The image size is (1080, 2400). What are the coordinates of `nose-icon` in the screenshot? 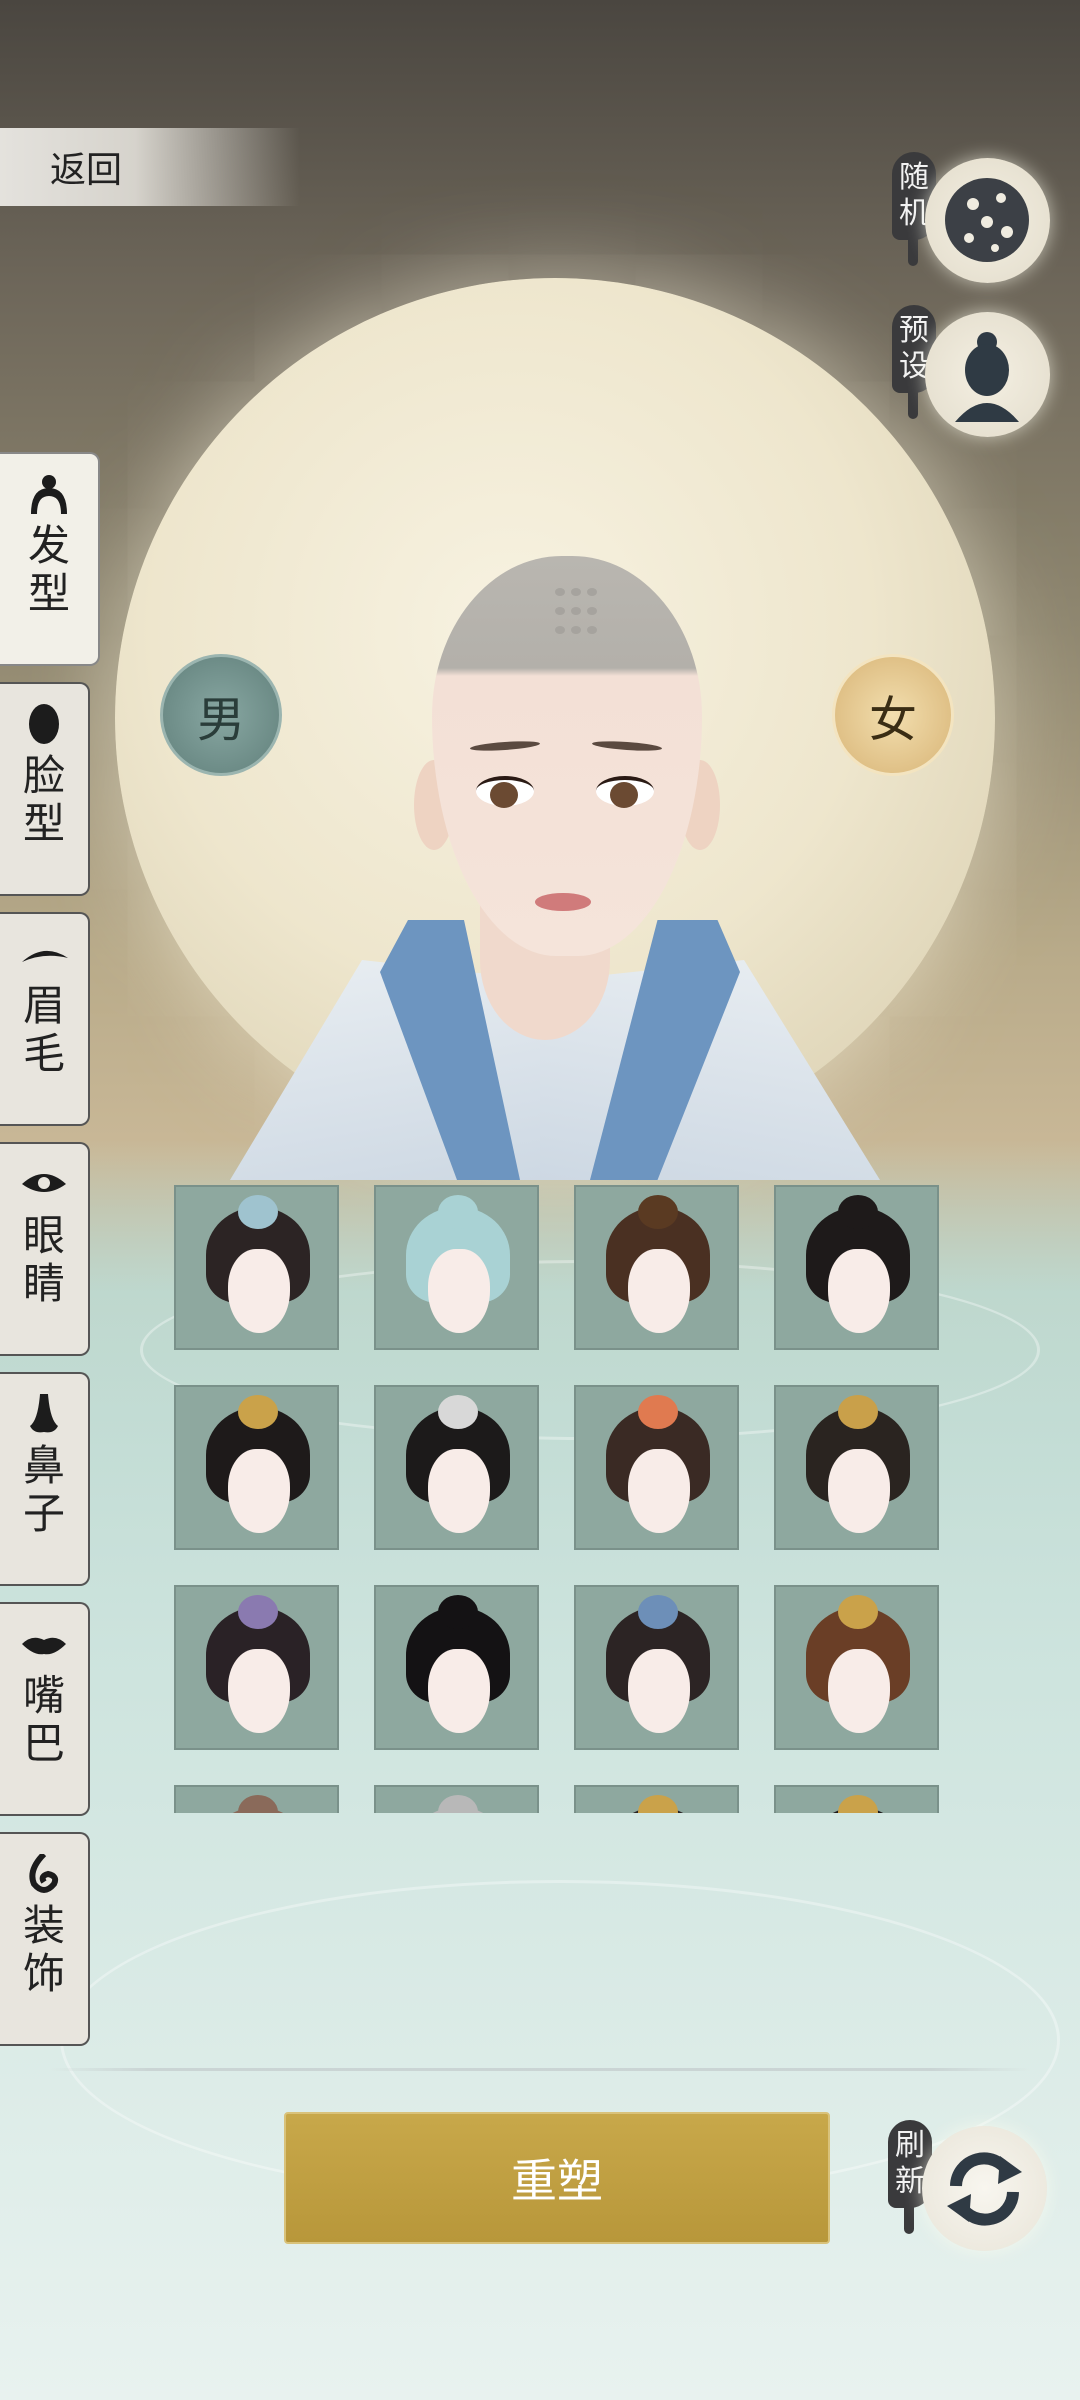 It's located at (44, 1413).